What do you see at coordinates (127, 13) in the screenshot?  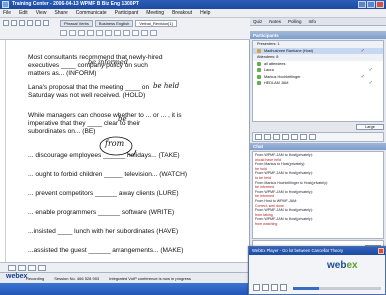 I see `menu-participant: Participant` at bounding box center [127, 13].